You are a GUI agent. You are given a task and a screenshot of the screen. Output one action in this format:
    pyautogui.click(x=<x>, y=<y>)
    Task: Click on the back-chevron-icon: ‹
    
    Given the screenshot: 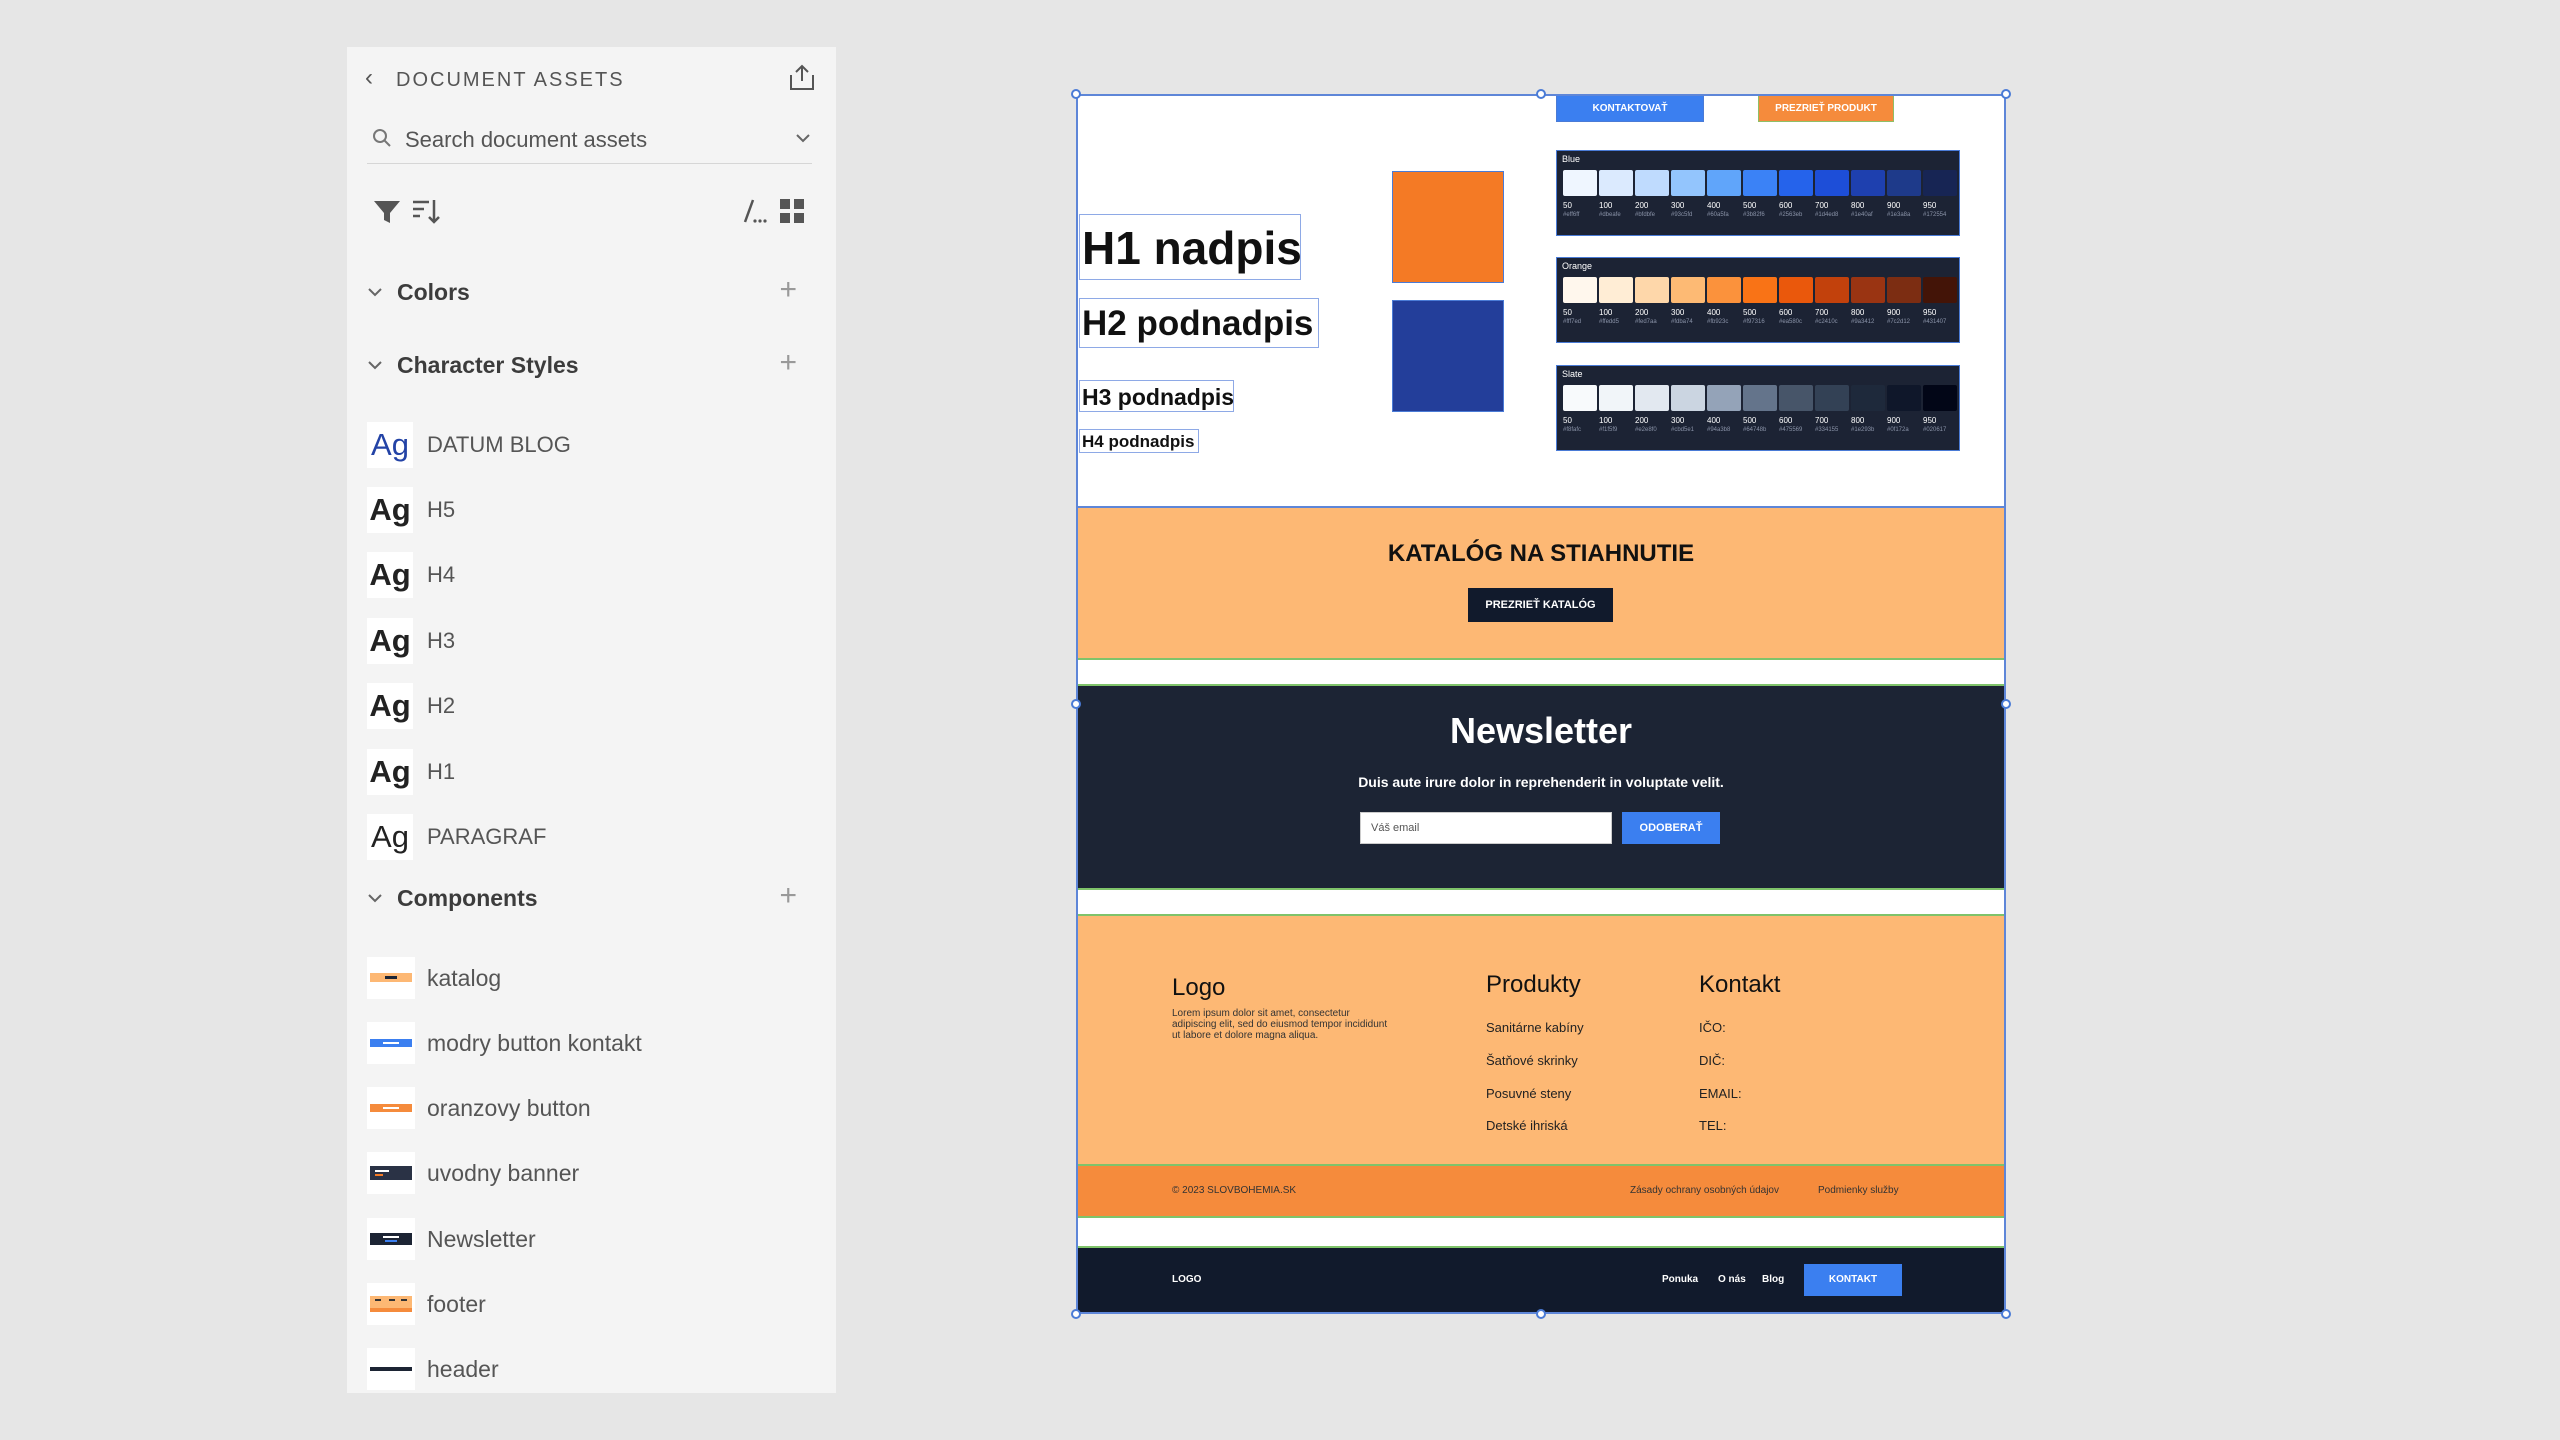 What is the action you would take?
    pyautogui.click(x=369, y=78)
    